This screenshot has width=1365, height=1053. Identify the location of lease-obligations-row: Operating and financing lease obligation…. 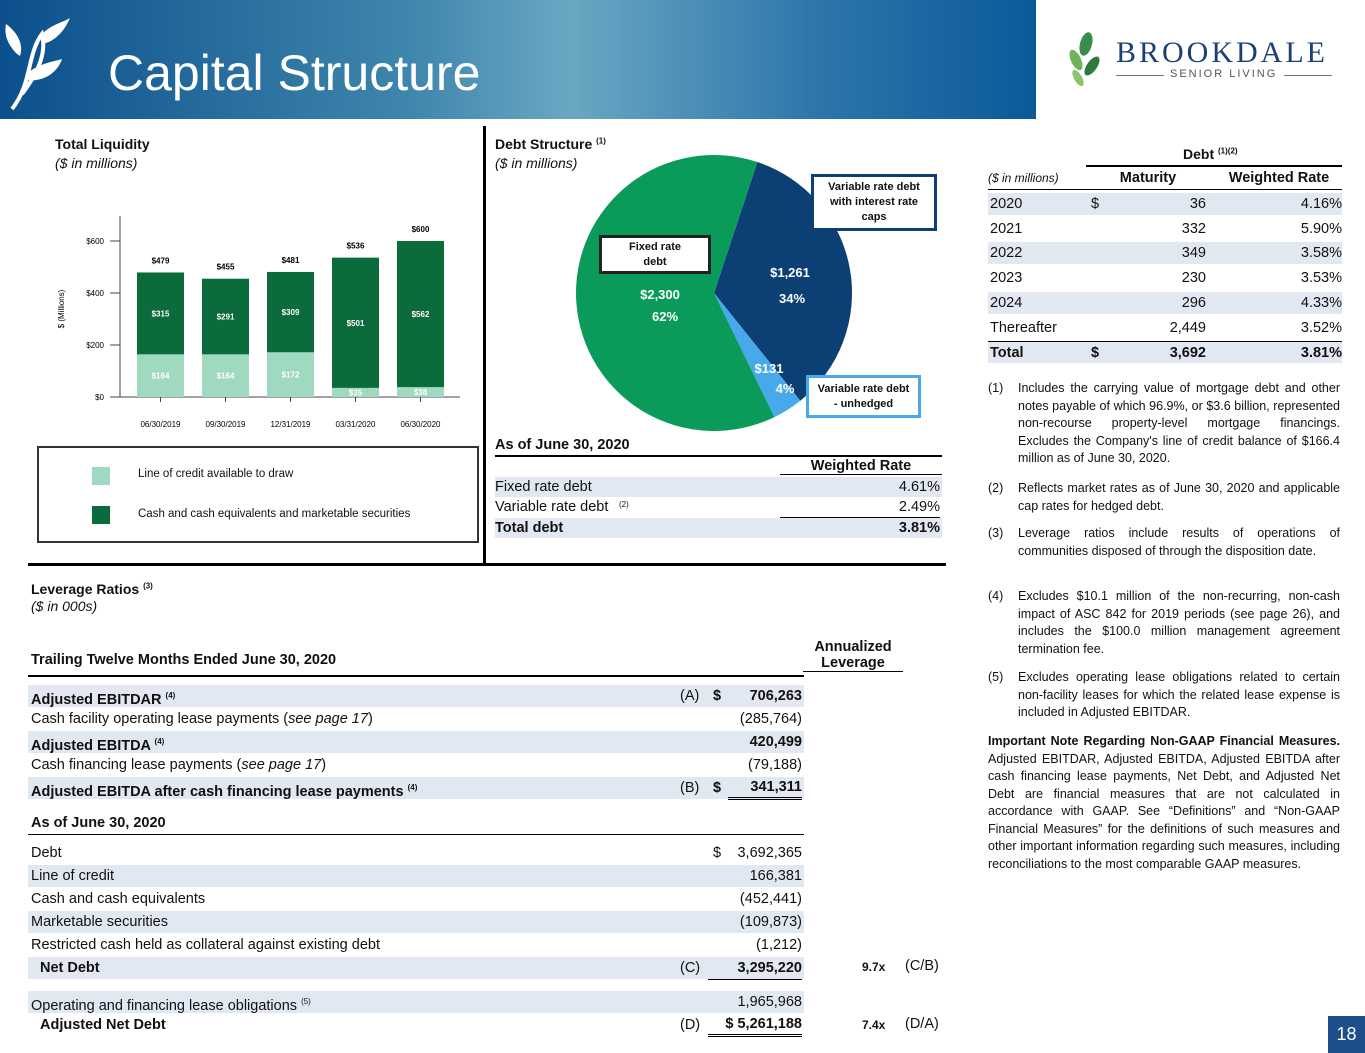
(416, 1002).